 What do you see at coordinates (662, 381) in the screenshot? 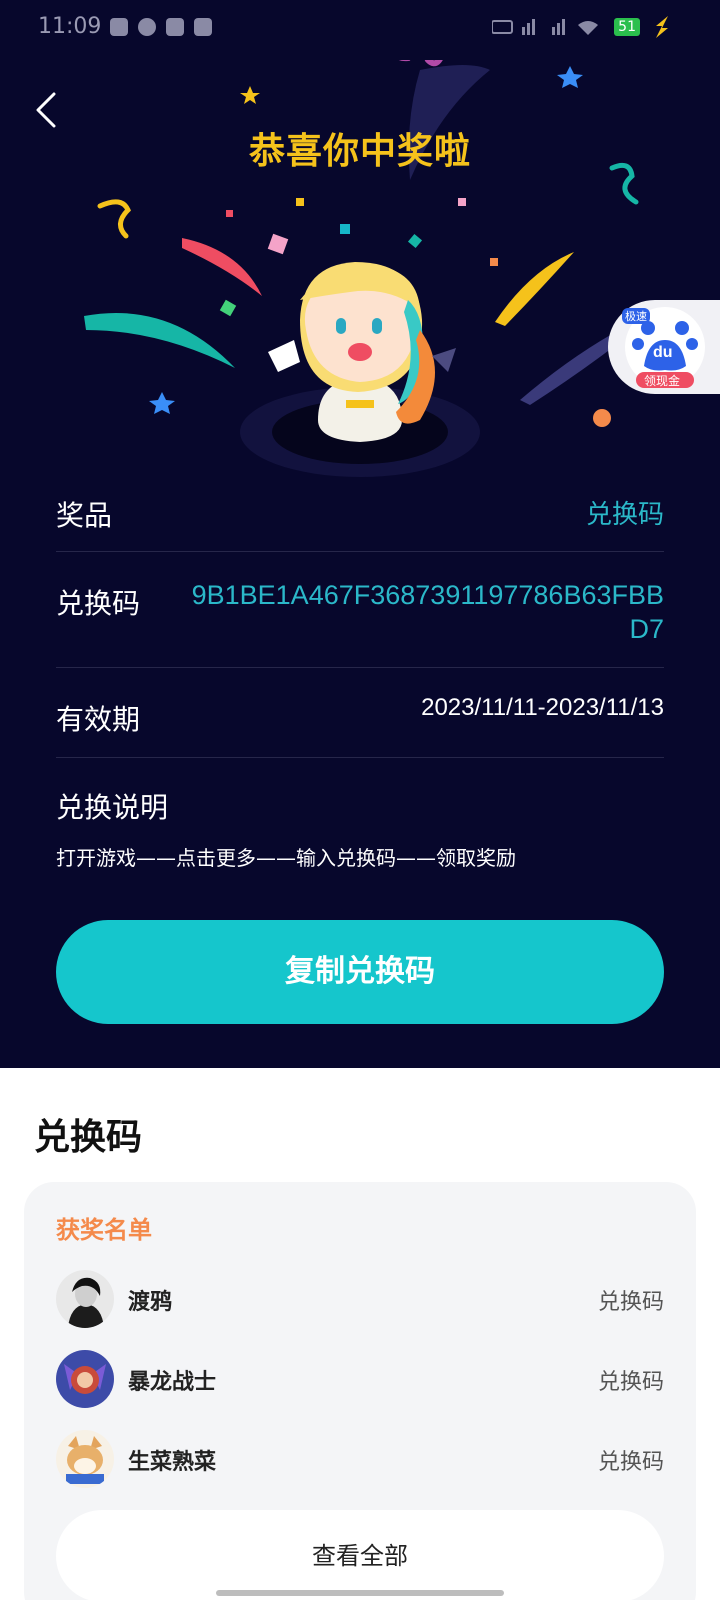
I see `baidu-caption-text: 领现金` at bounding box center [662, 381].